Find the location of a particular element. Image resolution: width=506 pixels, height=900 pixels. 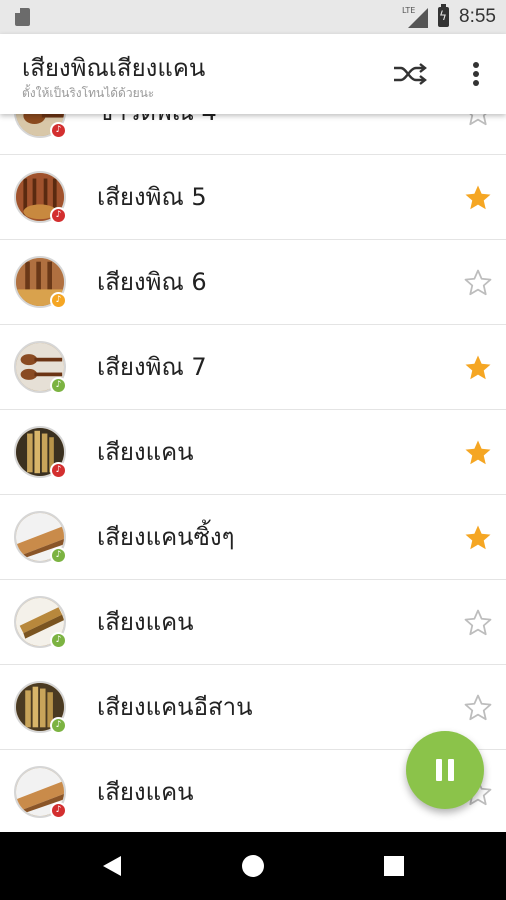

shuffle-icon is located at coordinates (410, 74).